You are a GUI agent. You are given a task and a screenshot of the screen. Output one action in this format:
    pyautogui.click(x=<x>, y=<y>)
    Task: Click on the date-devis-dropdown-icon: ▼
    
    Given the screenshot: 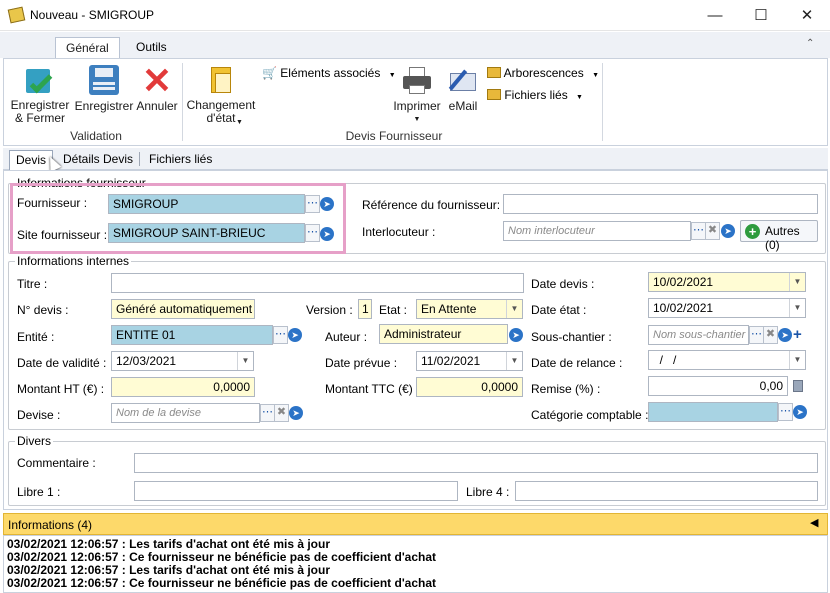 What is the action you would take?
    pyautogui.click(x=797, y=282)
    